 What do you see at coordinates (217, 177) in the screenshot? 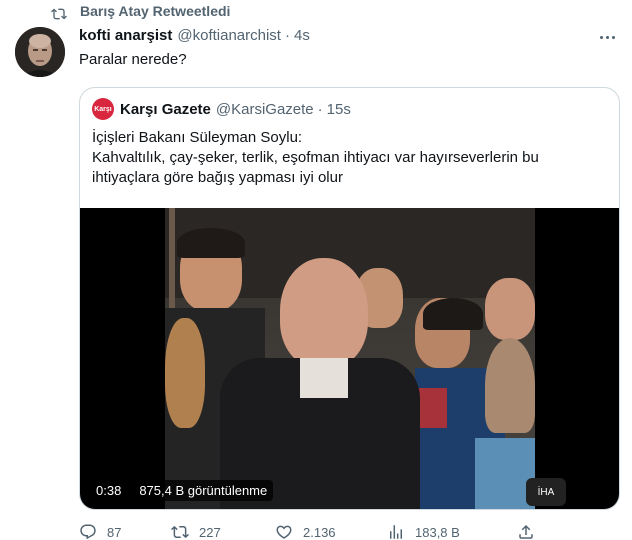
I see `quote-line: ihtiyaçlara göre bağış yapması iyi olur` at bounding box center [217, 177].